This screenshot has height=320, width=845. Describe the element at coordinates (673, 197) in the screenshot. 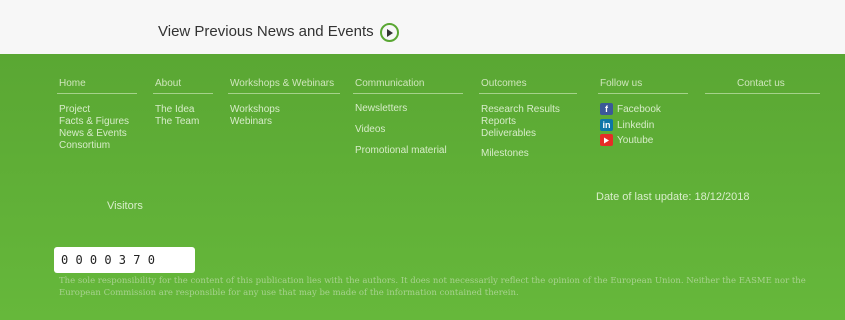

I see `last-update-text: Date of last update: 18/12/2018` at that location.